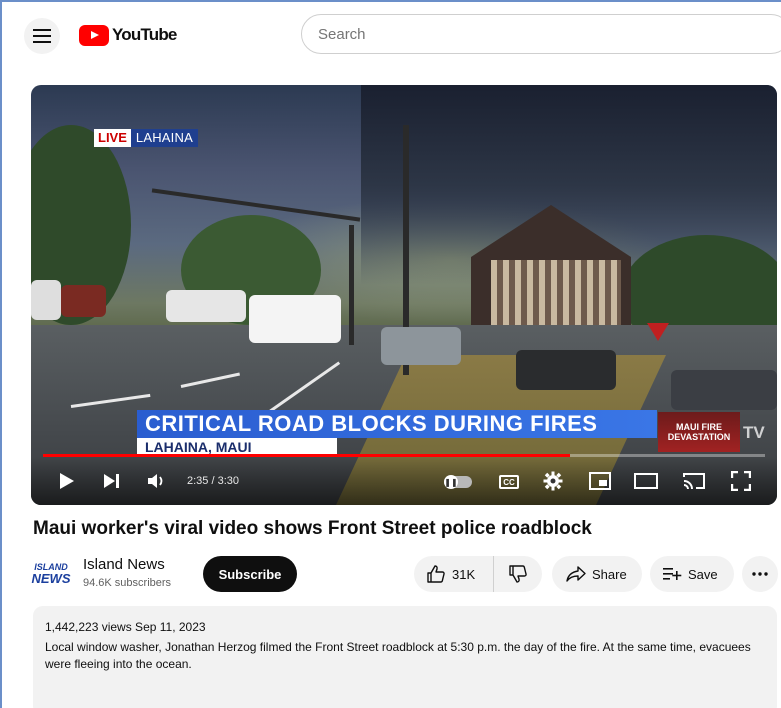  What do you see at coordinates (213, 481) in the screenshot?
I see `time-display: 2:35 / 3:30` at bounding box center [213, 481].